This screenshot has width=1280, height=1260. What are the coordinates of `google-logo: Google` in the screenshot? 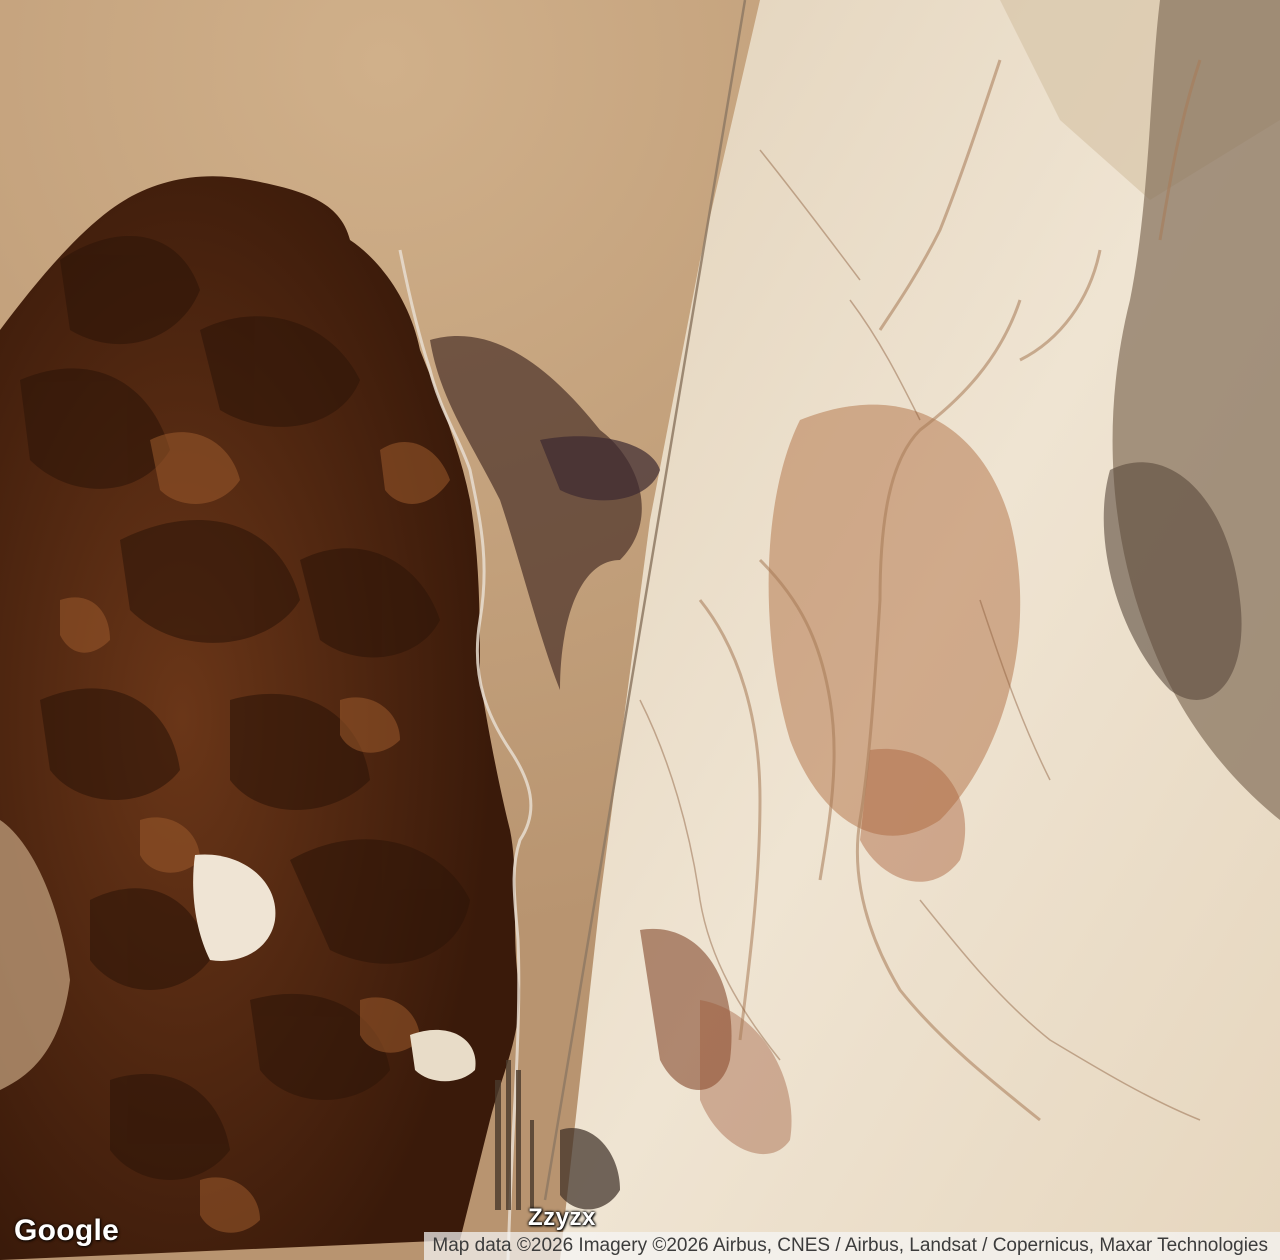 It's located at (67, 1230).